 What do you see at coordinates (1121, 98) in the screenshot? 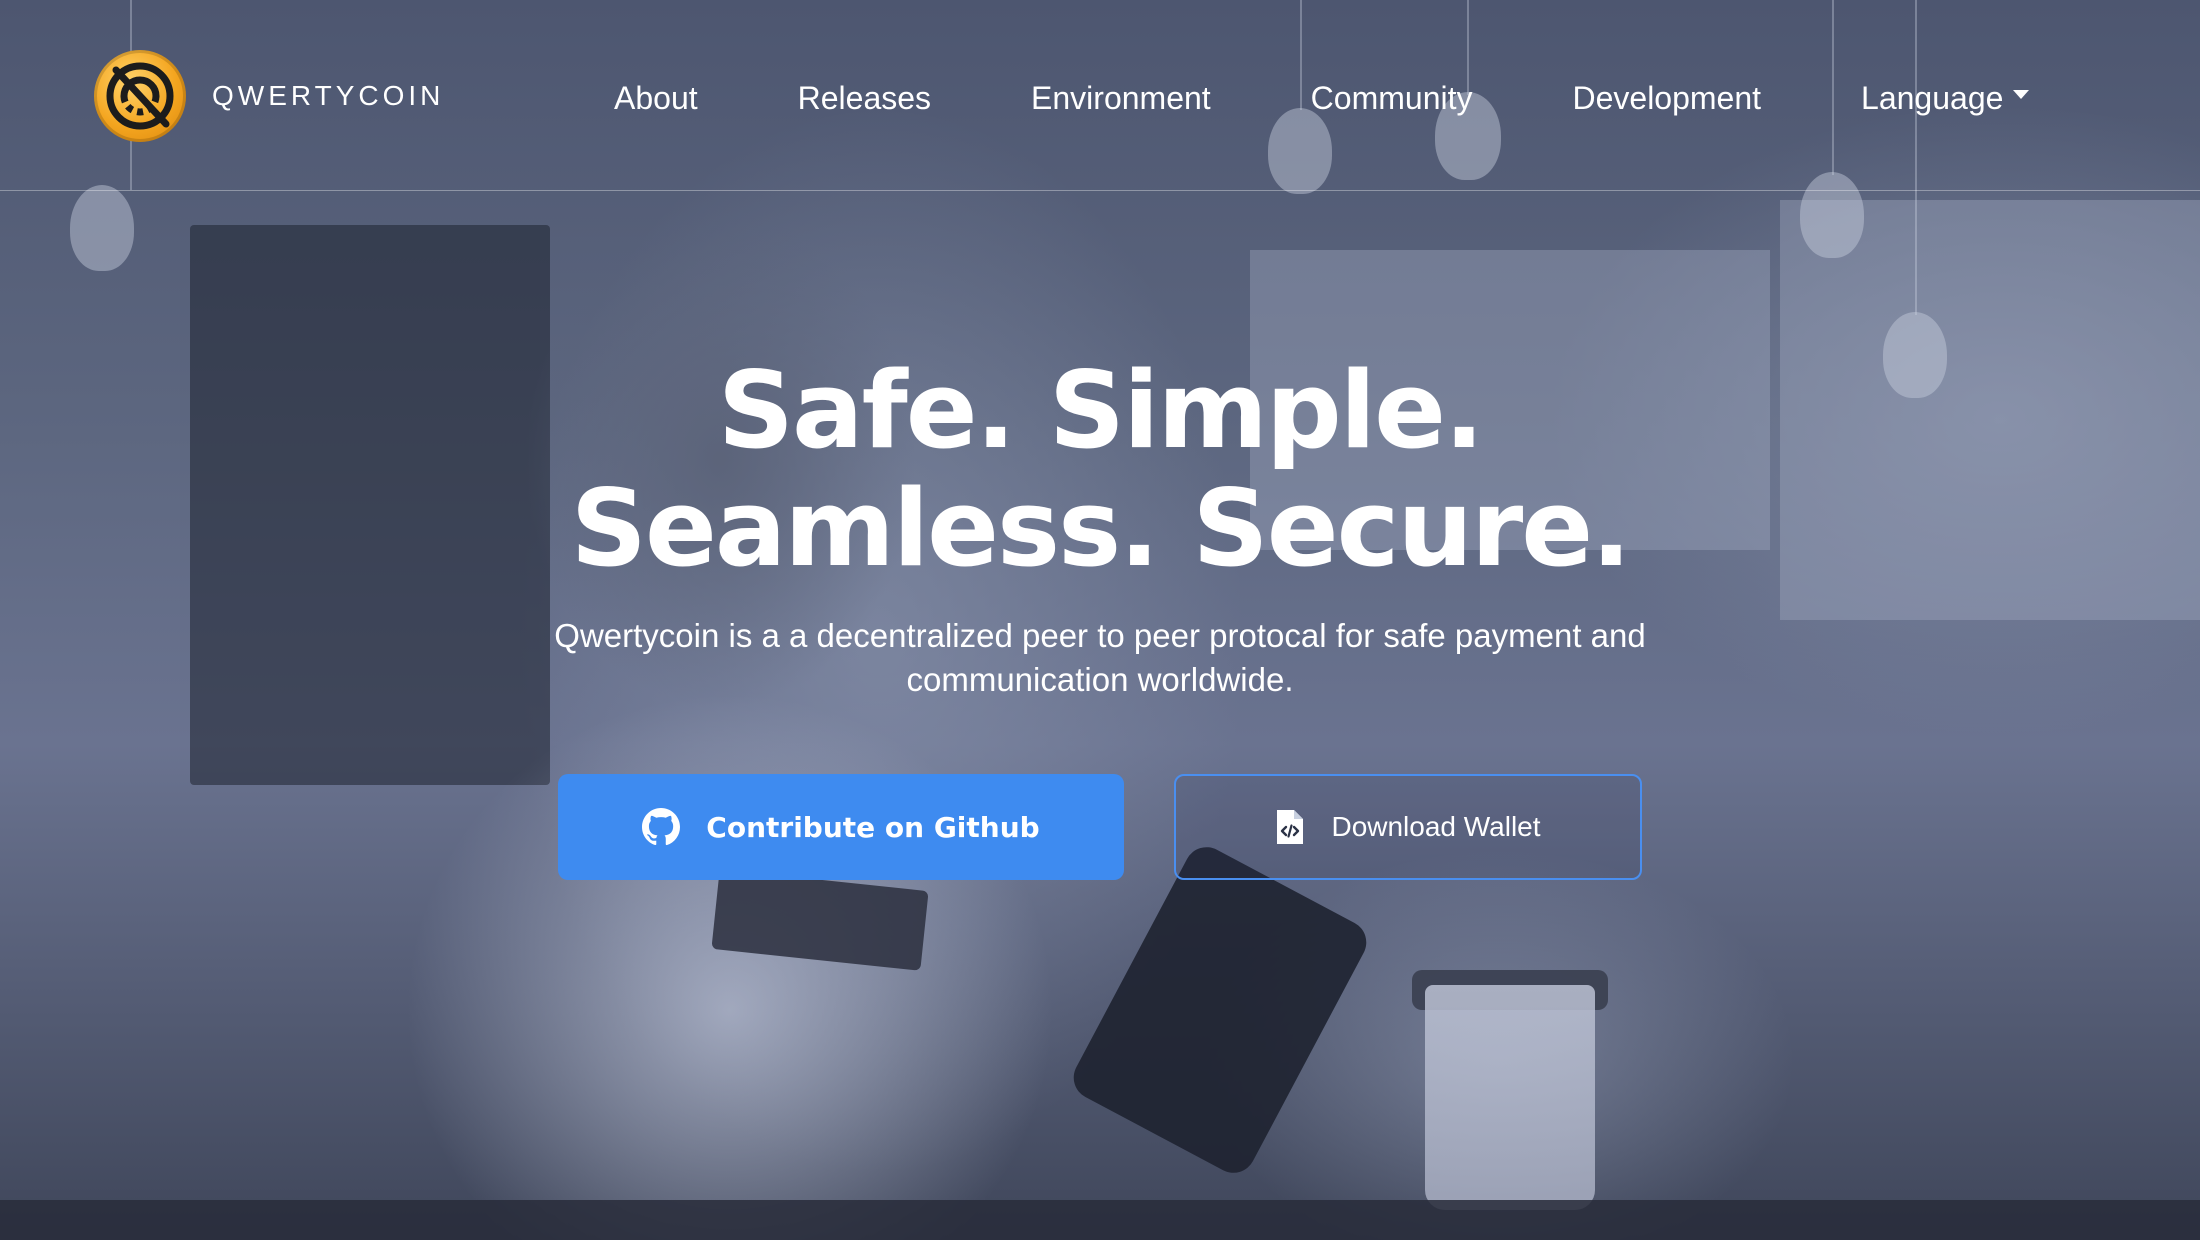
I see `nav-item-environment: Environment` at bounding box center [1121, 98].